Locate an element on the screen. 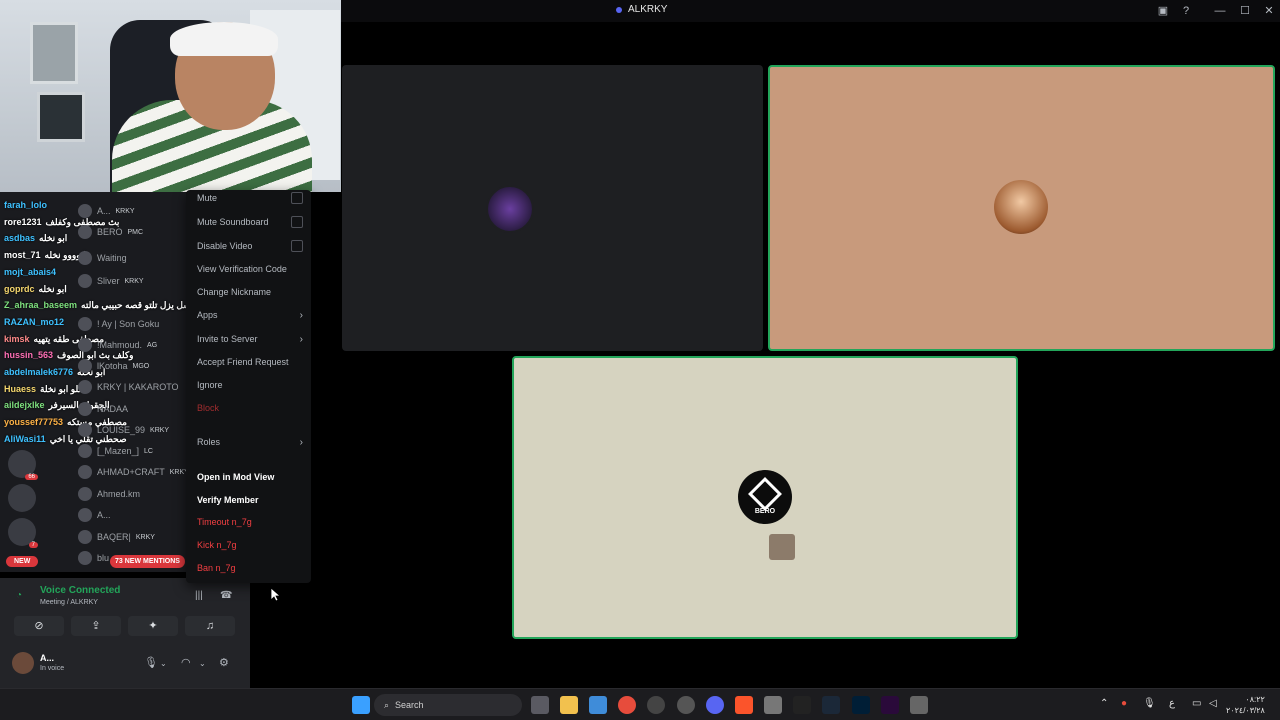  chat-username: youssef77753 is located at coordinates (33, 422).